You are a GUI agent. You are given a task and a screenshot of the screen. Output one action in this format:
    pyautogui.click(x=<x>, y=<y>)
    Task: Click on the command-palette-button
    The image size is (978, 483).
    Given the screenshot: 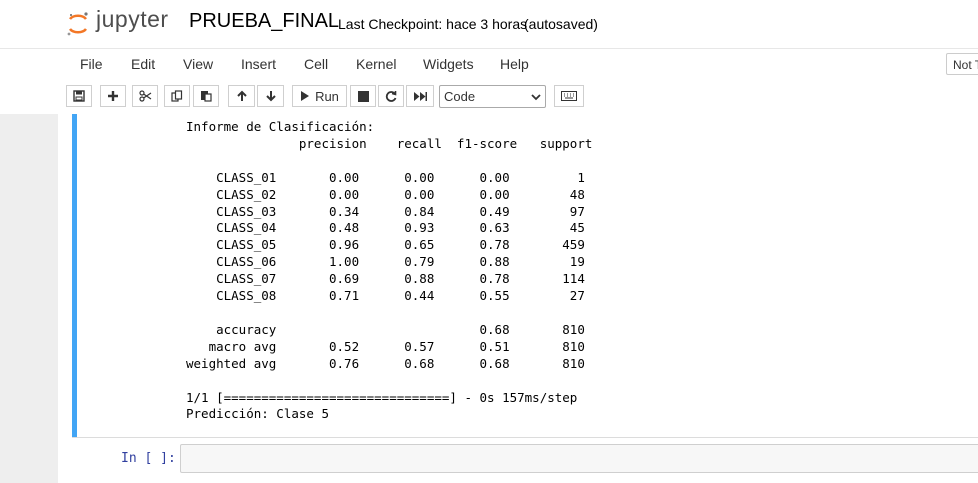 What is the action you would take?
    pyautogui.click(x=569, y=96)
    